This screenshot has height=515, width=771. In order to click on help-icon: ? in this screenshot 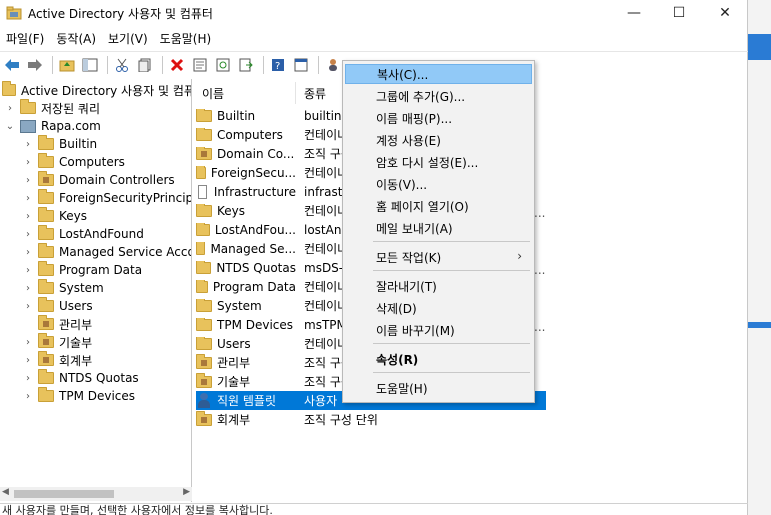, I will do `click(278, 65)`.